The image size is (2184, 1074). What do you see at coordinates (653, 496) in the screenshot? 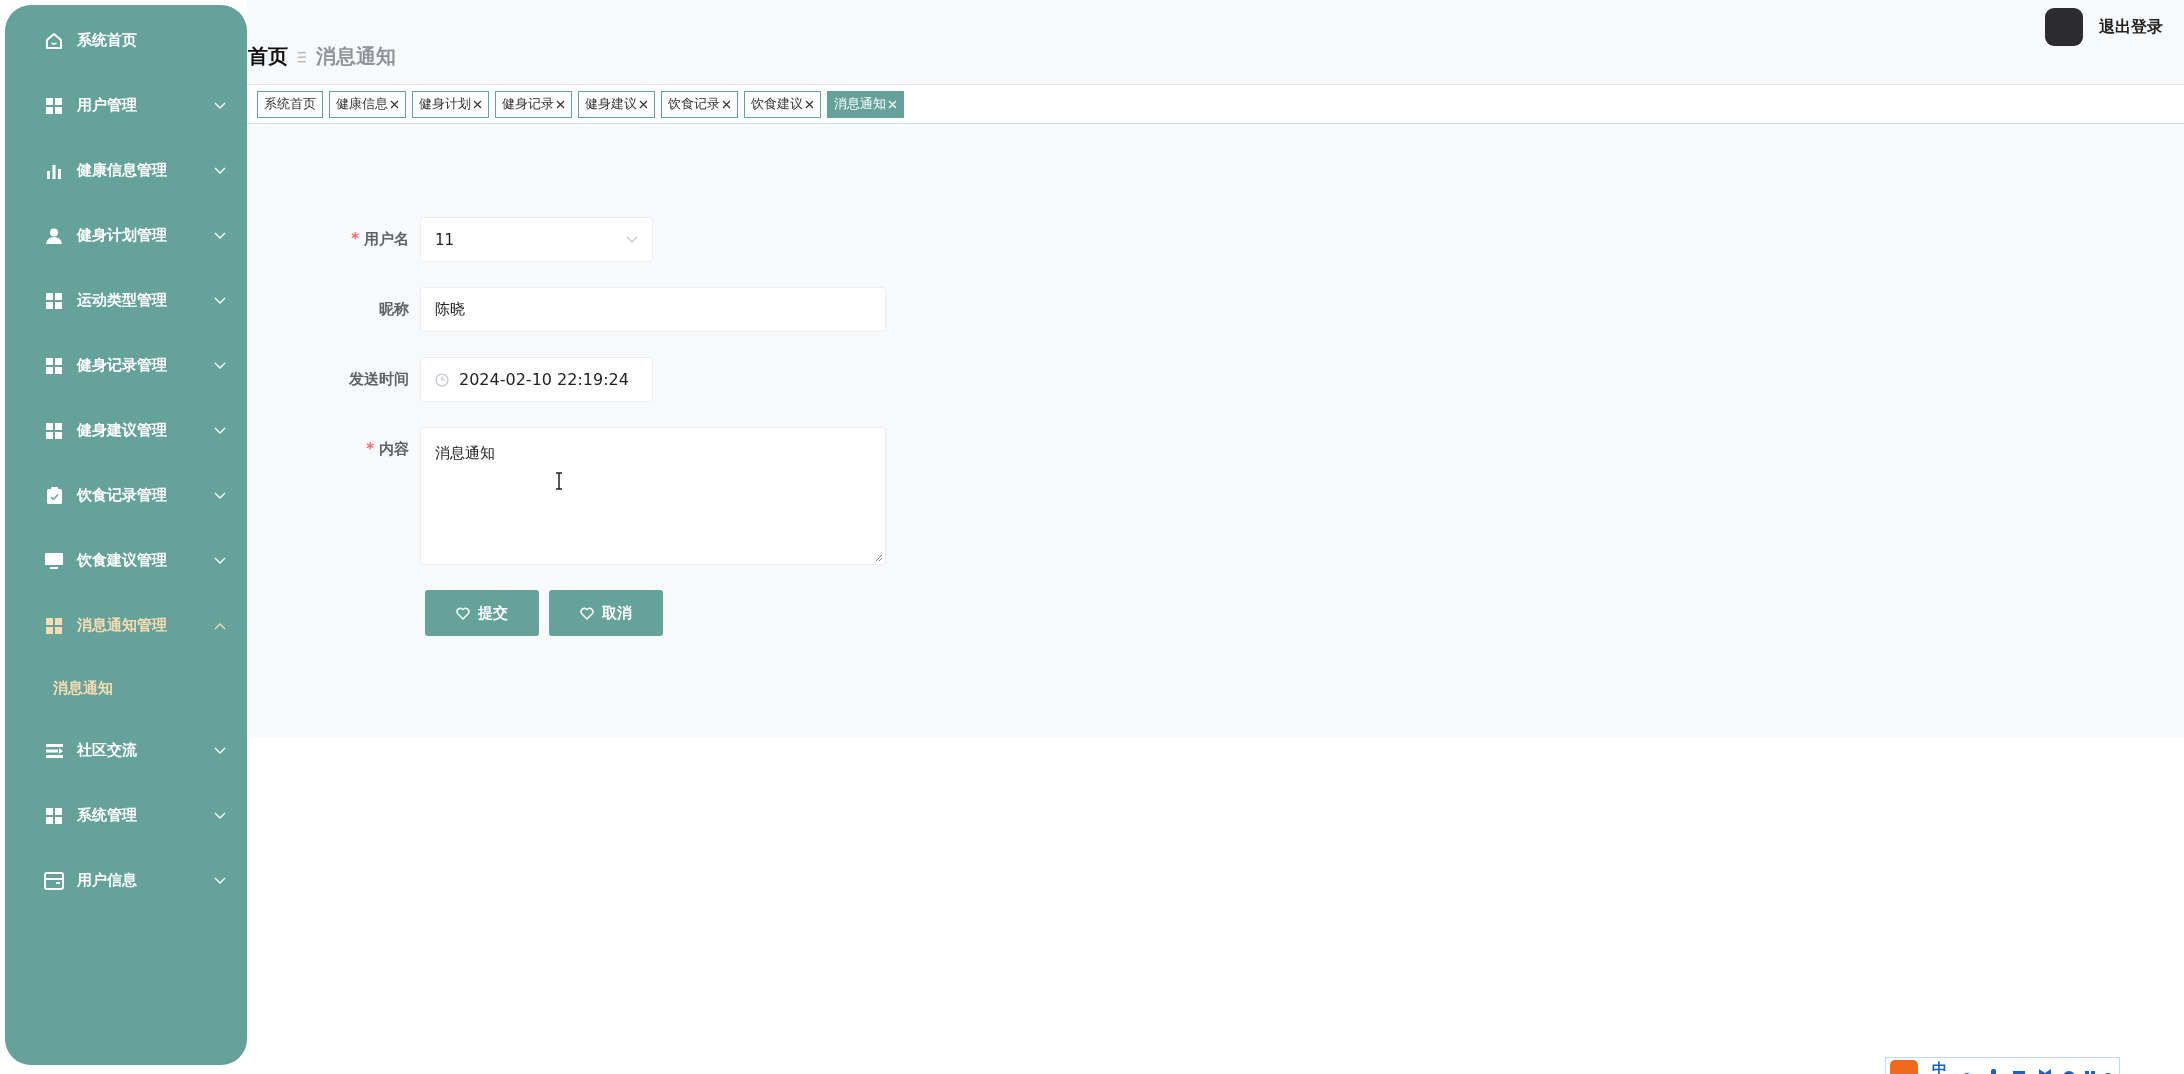
I see `content-textarea: 消息通知` at bounding box center [653, 496].